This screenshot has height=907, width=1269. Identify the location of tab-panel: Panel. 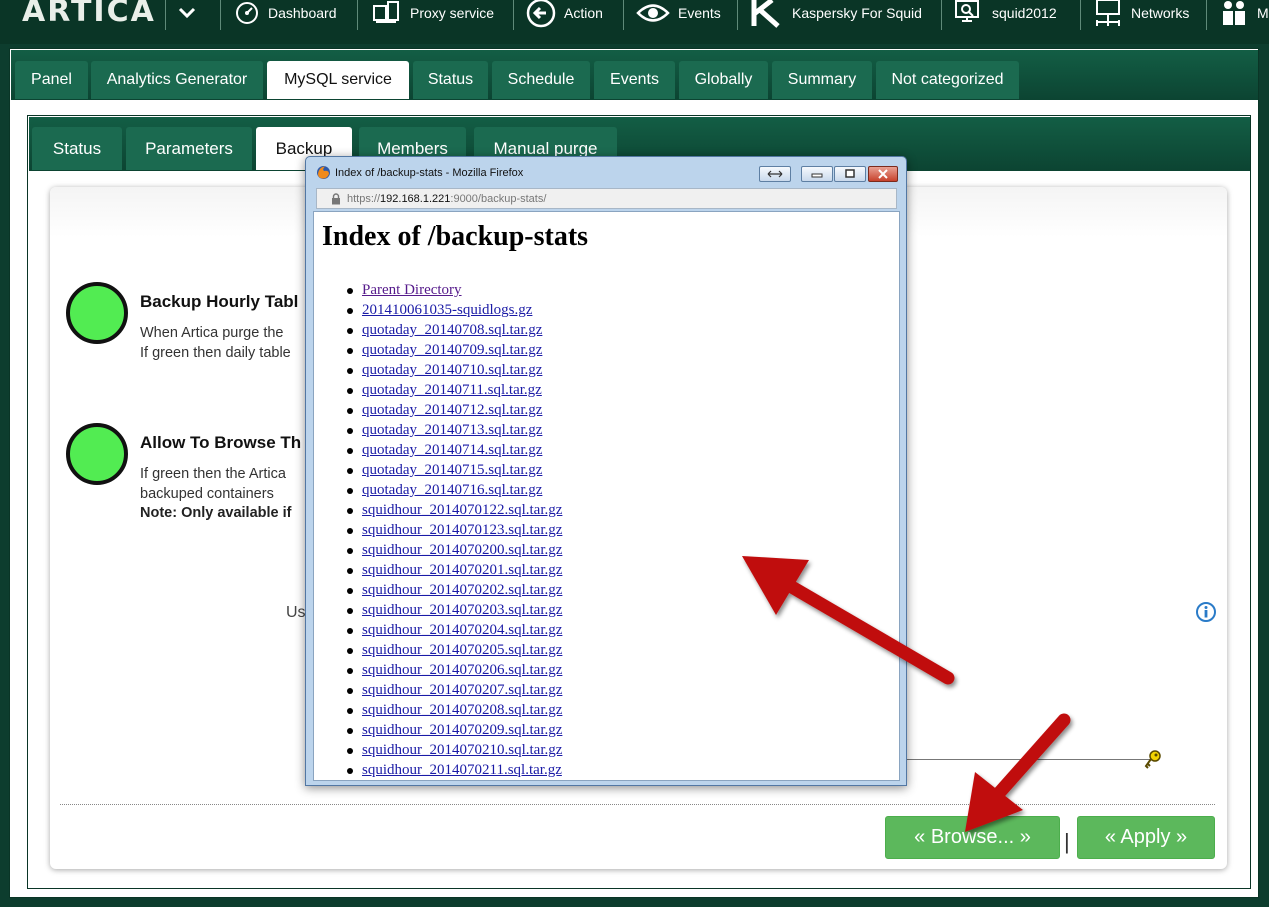
(51, 80).